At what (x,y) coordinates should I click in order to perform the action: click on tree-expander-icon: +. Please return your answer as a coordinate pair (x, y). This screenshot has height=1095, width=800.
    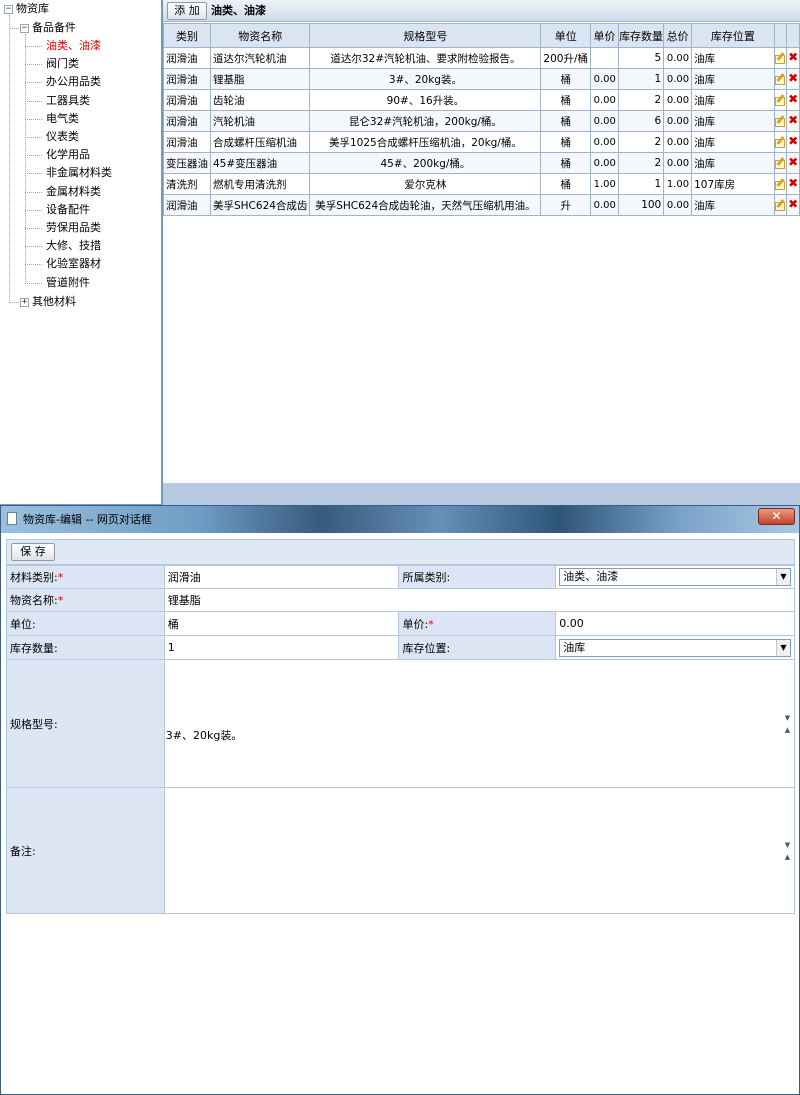
    Looking at the image, I should click on (24, 302).